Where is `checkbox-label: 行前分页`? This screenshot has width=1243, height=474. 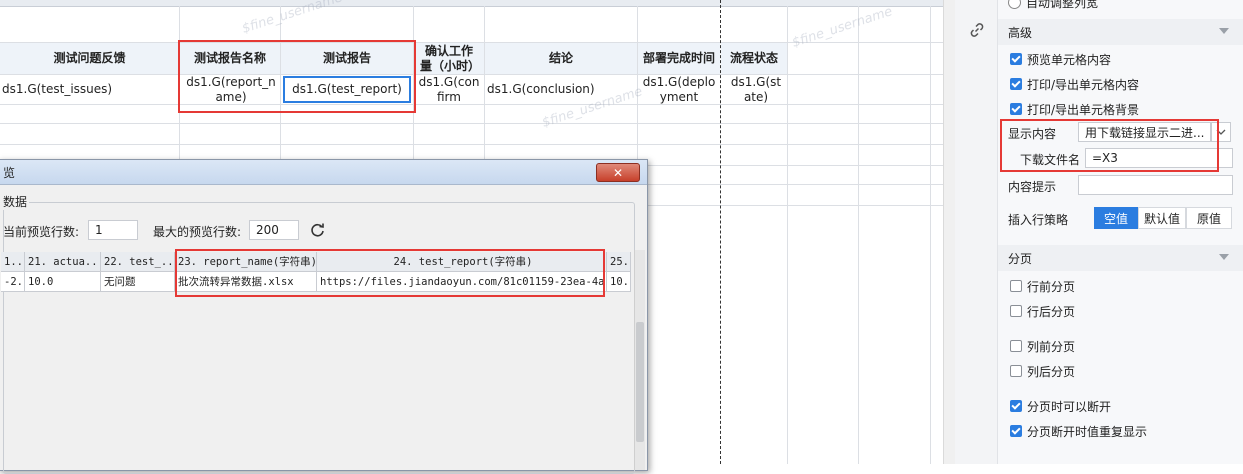
checkbox-label: 行前分页 is located at coordinates (1051, 286).